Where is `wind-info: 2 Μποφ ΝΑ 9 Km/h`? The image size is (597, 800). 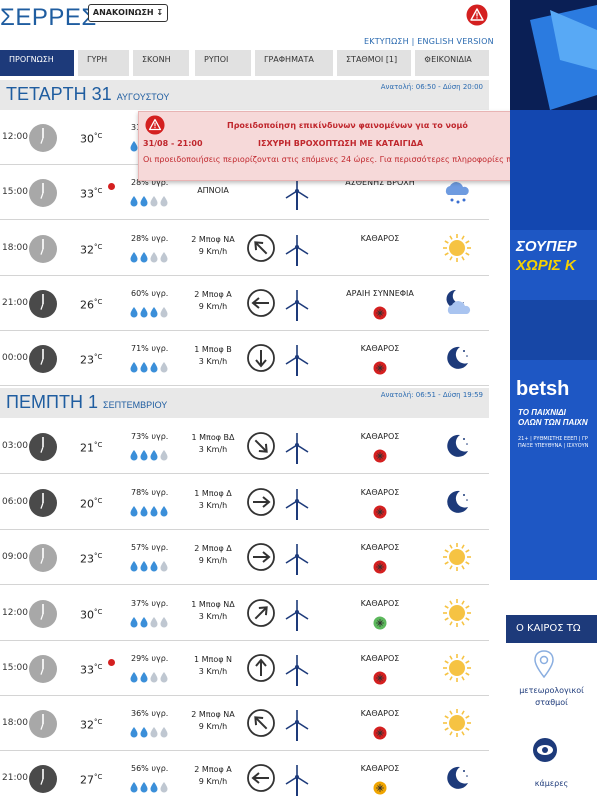 wind-info: 2 Μποφ ΝΑ 9 Km/h is located at coordinates (213, 721).